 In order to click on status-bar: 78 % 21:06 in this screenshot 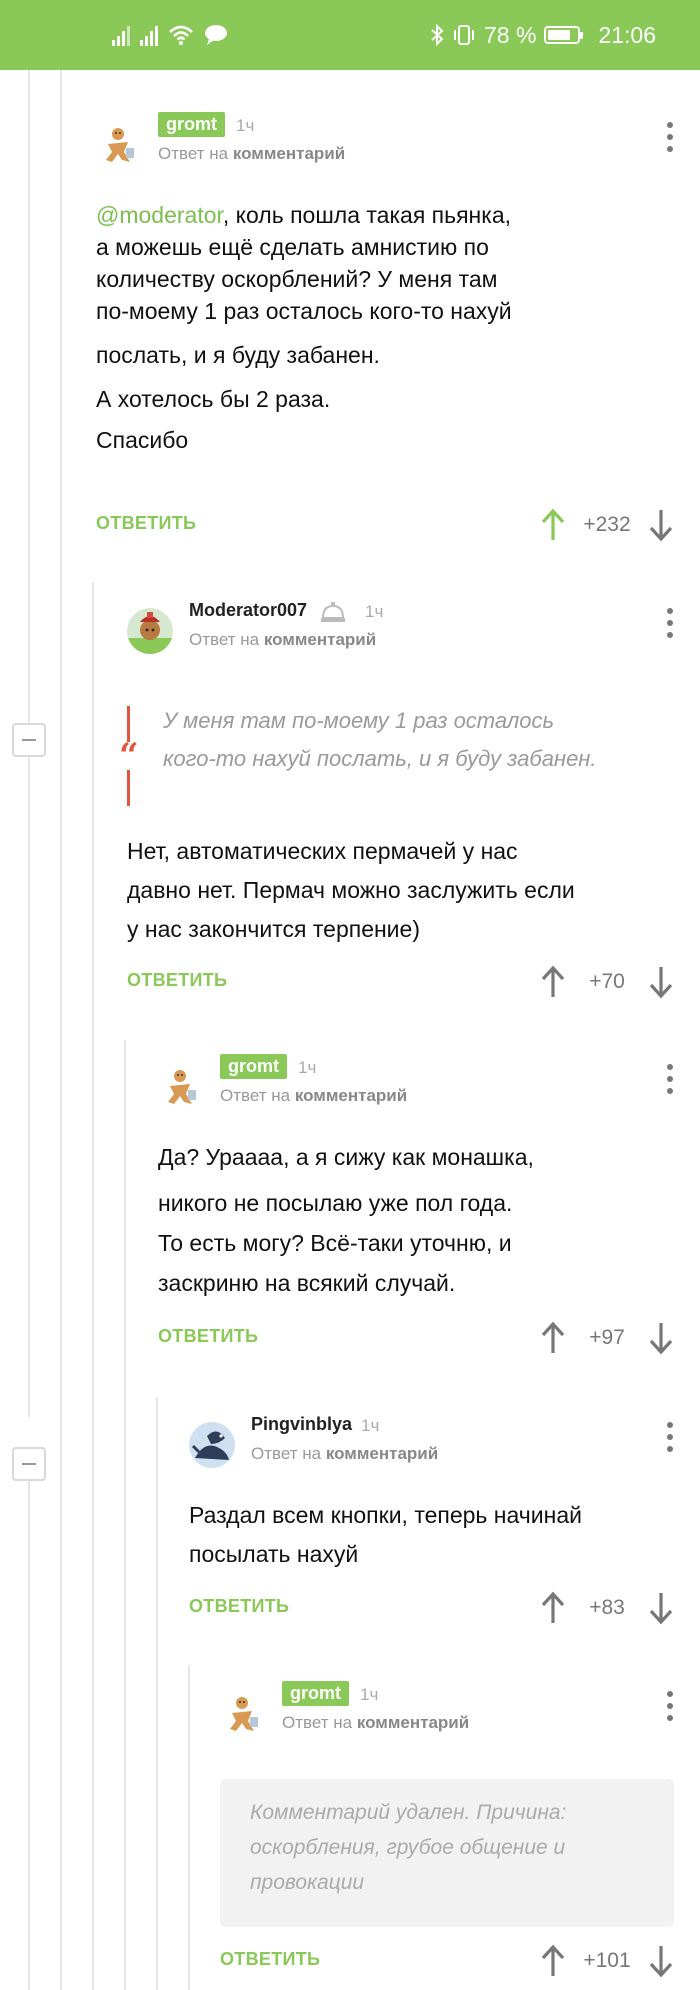, I will do `click(350, 35)`.